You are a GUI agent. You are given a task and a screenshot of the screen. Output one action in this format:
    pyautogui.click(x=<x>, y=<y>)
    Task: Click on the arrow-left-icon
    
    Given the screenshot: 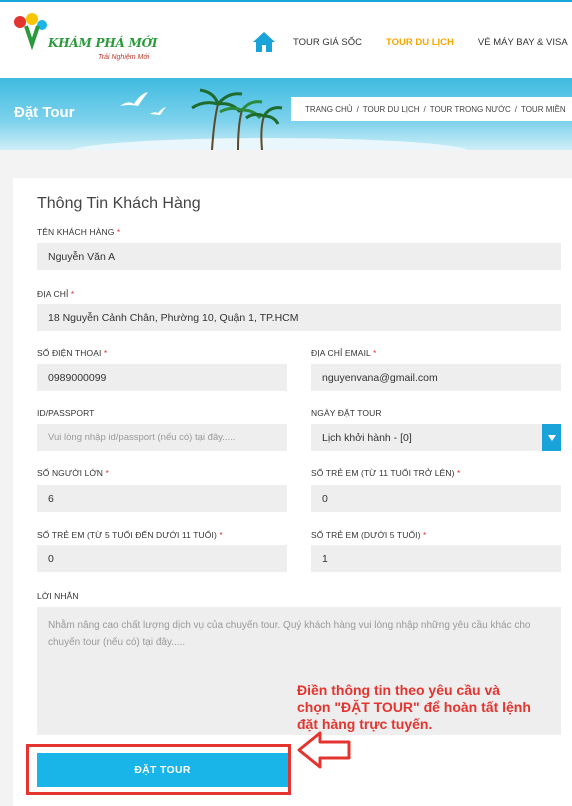 What is the action you would take?
    pyautogui.click(x=324, y=750)
    